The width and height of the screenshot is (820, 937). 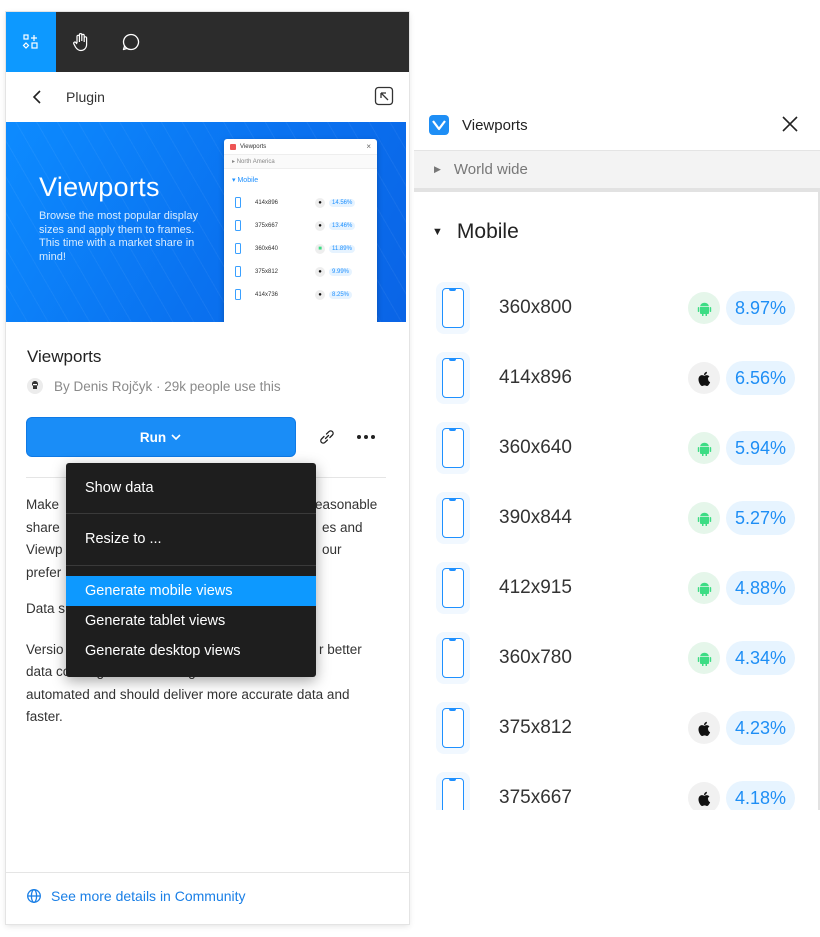 I want to click on components-tool-button, so click(x=31, y=42).